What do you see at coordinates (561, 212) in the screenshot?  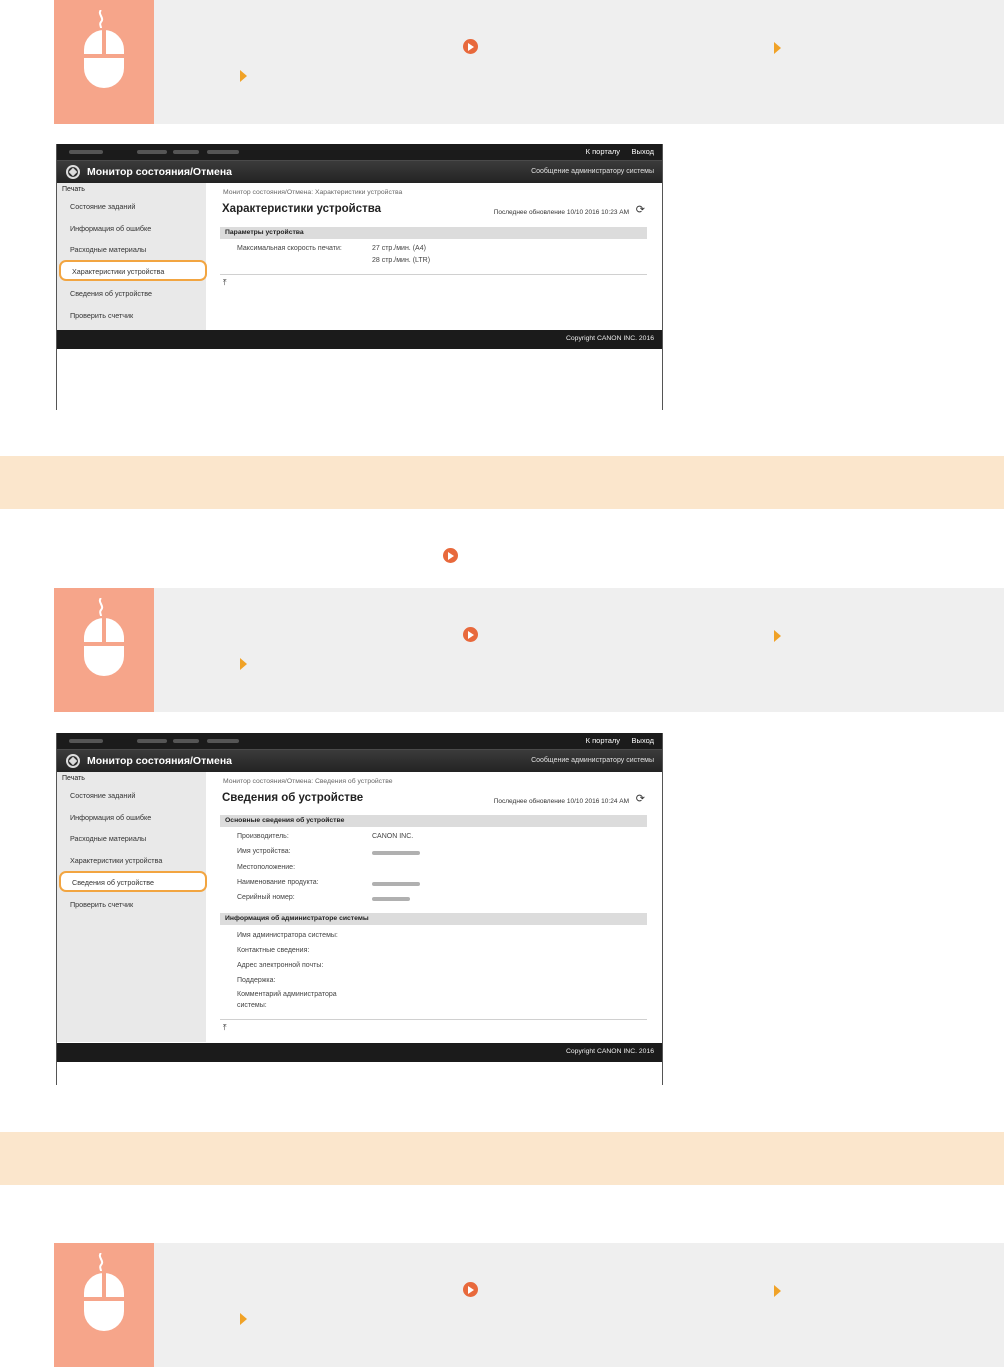 I see `last-update-text: Последнее обновление 10/10 2016 10:23 AM` at bounding box center [561, 212].